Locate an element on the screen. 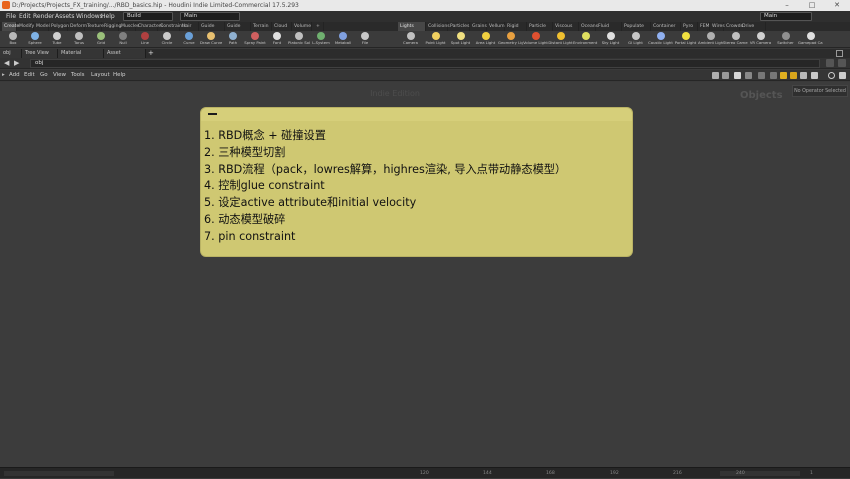 Image resolution: width=850 pixels, height=479 pixels. shelf-tab: Create is located at coordinates (10, 26).